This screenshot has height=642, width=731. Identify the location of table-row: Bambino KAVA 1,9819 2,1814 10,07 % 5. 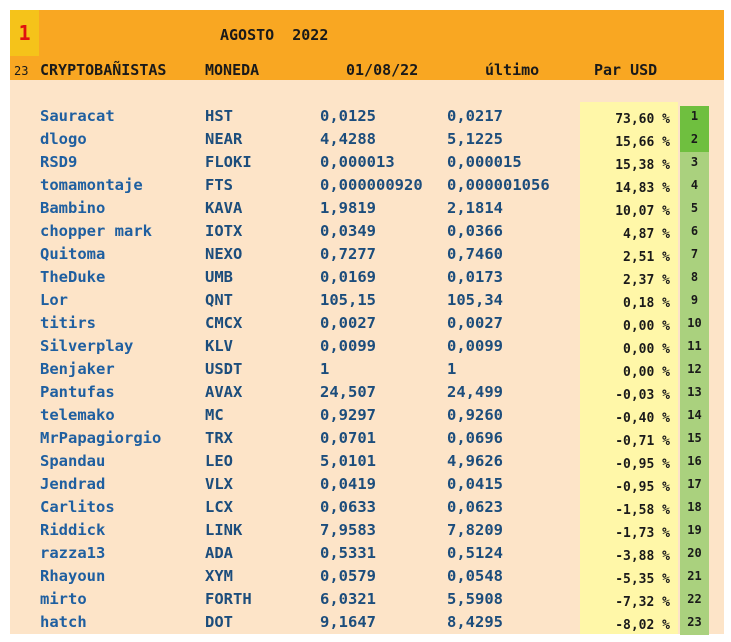
(367, 209).